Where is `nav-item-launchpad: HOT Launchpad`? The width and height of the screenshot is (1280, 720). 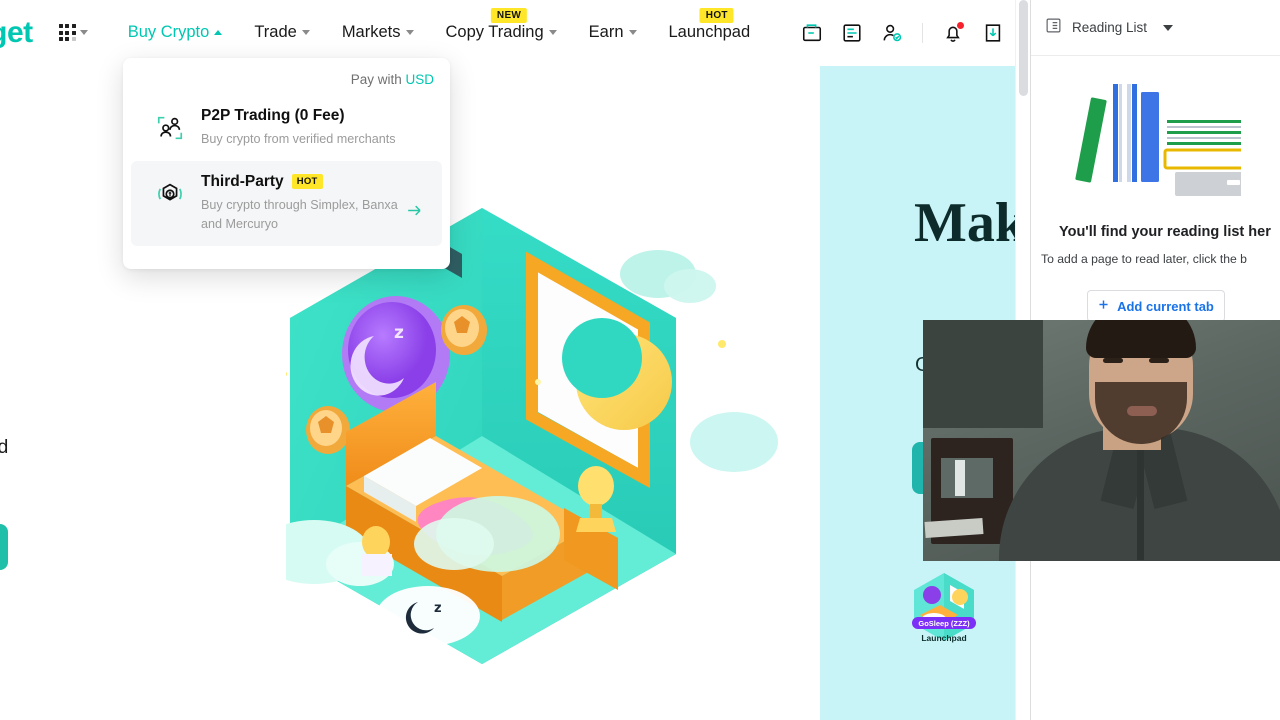 nav-item-launchpad: HOT Launchpad is located at coordinates (710, 33).